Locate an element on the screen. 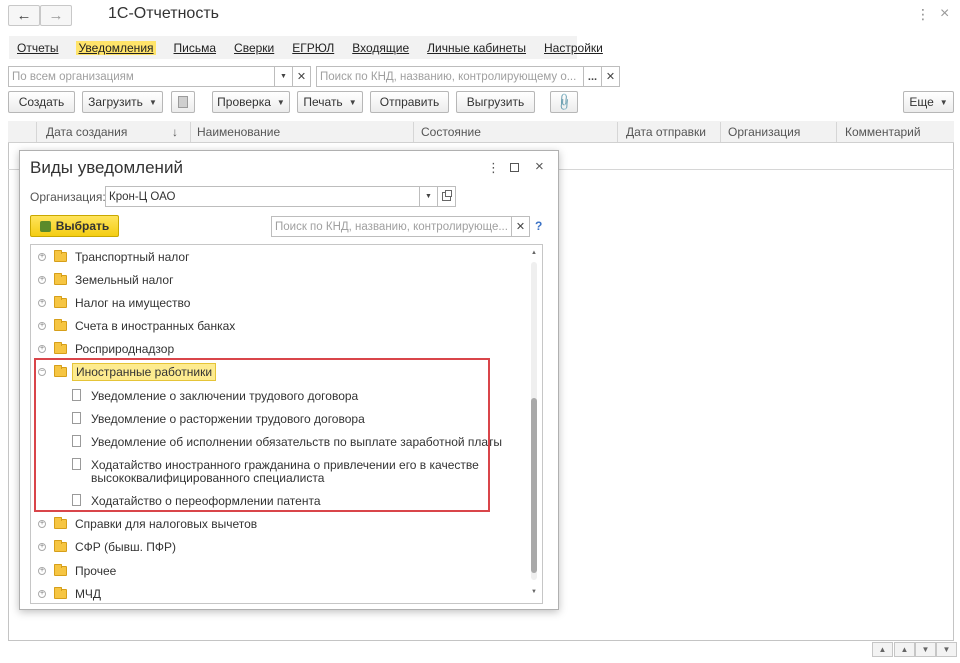 The height and width of the screenshot is (663, 960). maximize-icon is located at coordinates (514, 167).